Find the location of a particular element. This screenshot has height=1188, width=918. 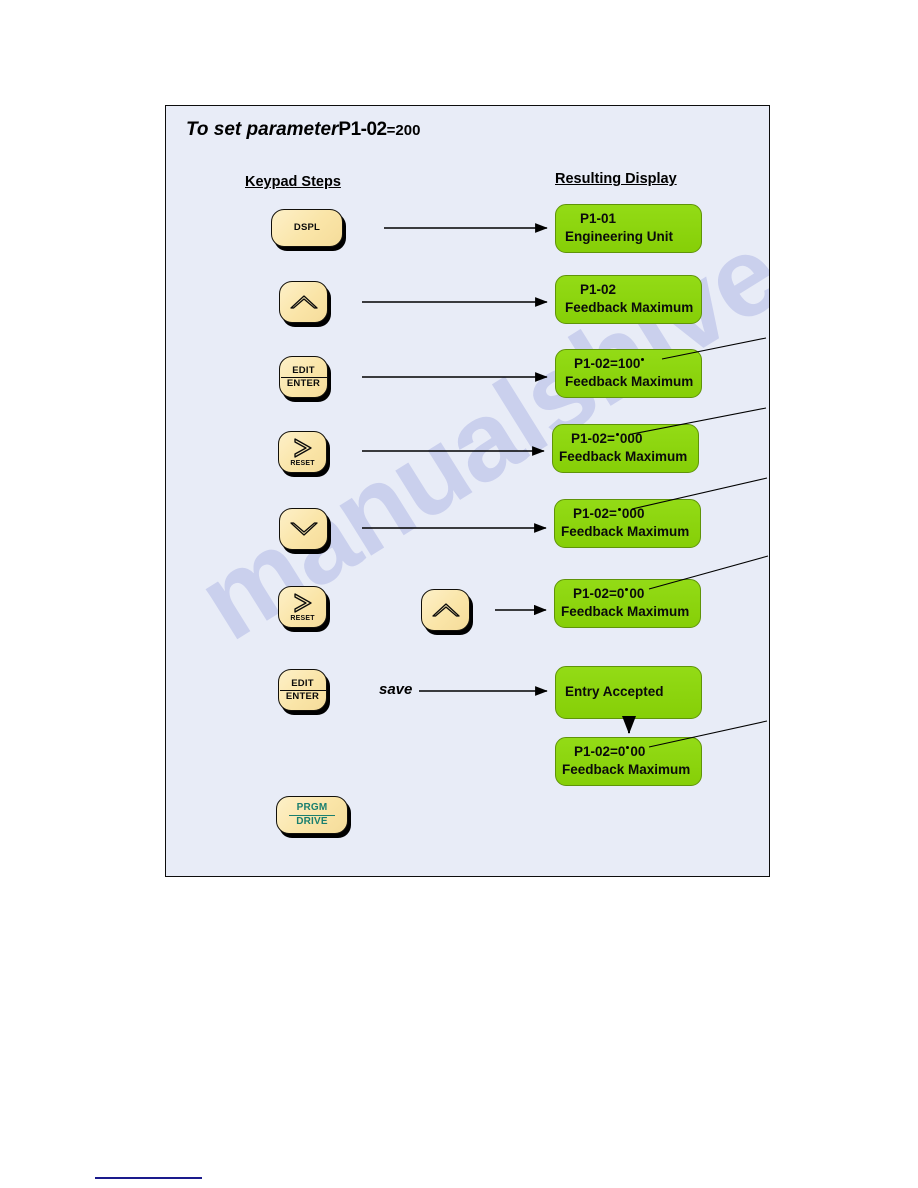

footer-rule is located at coordinates (148, 1178).